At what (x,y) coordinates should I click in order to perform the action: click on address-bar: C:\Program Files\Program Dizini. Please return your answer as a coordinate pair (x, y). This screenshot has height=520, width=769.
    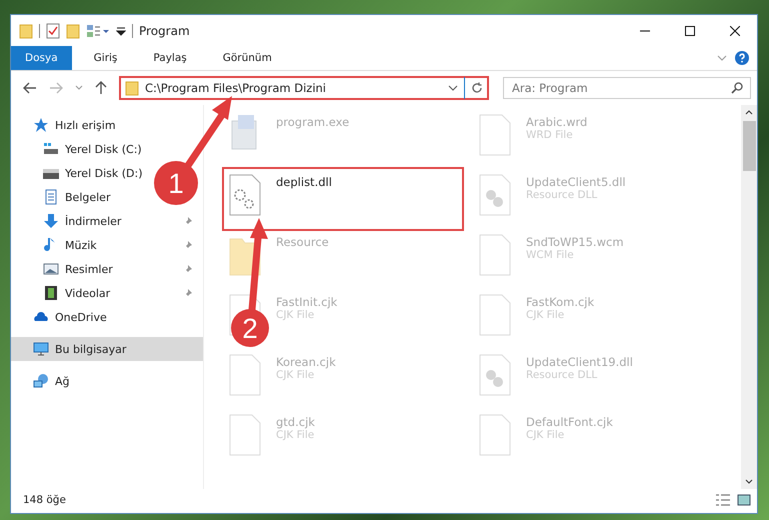
    Looking at the image, I should click on (304, 88).